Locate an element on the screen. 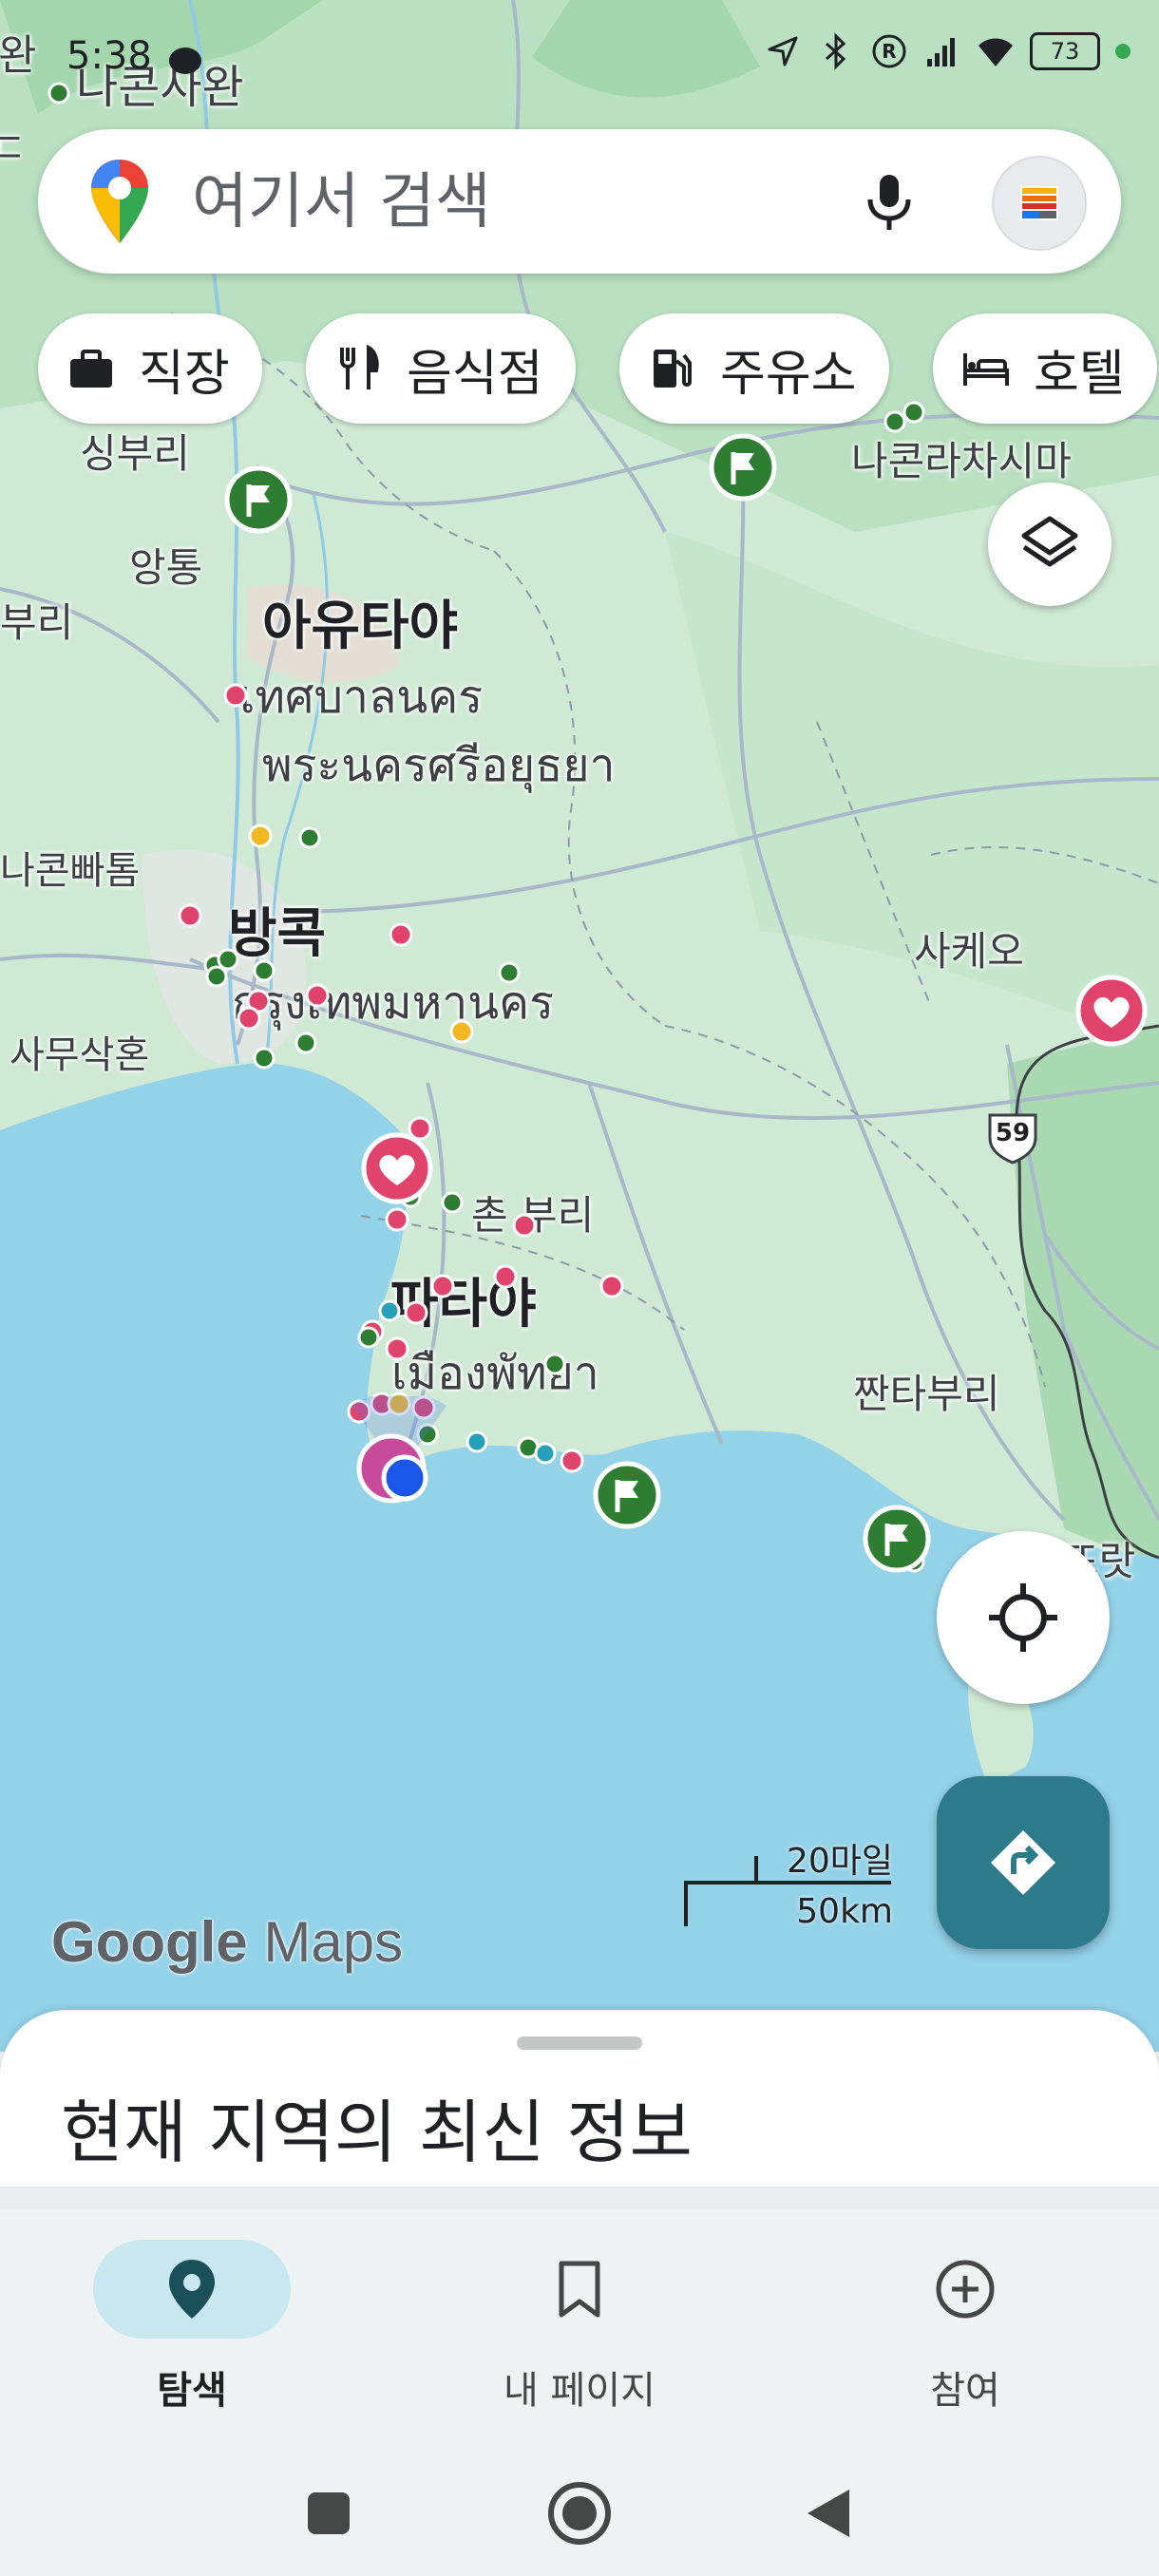 The height and width of the screenshot is (2576, 1159). nav-contribute-pill is located at coordinates (965, 2289).